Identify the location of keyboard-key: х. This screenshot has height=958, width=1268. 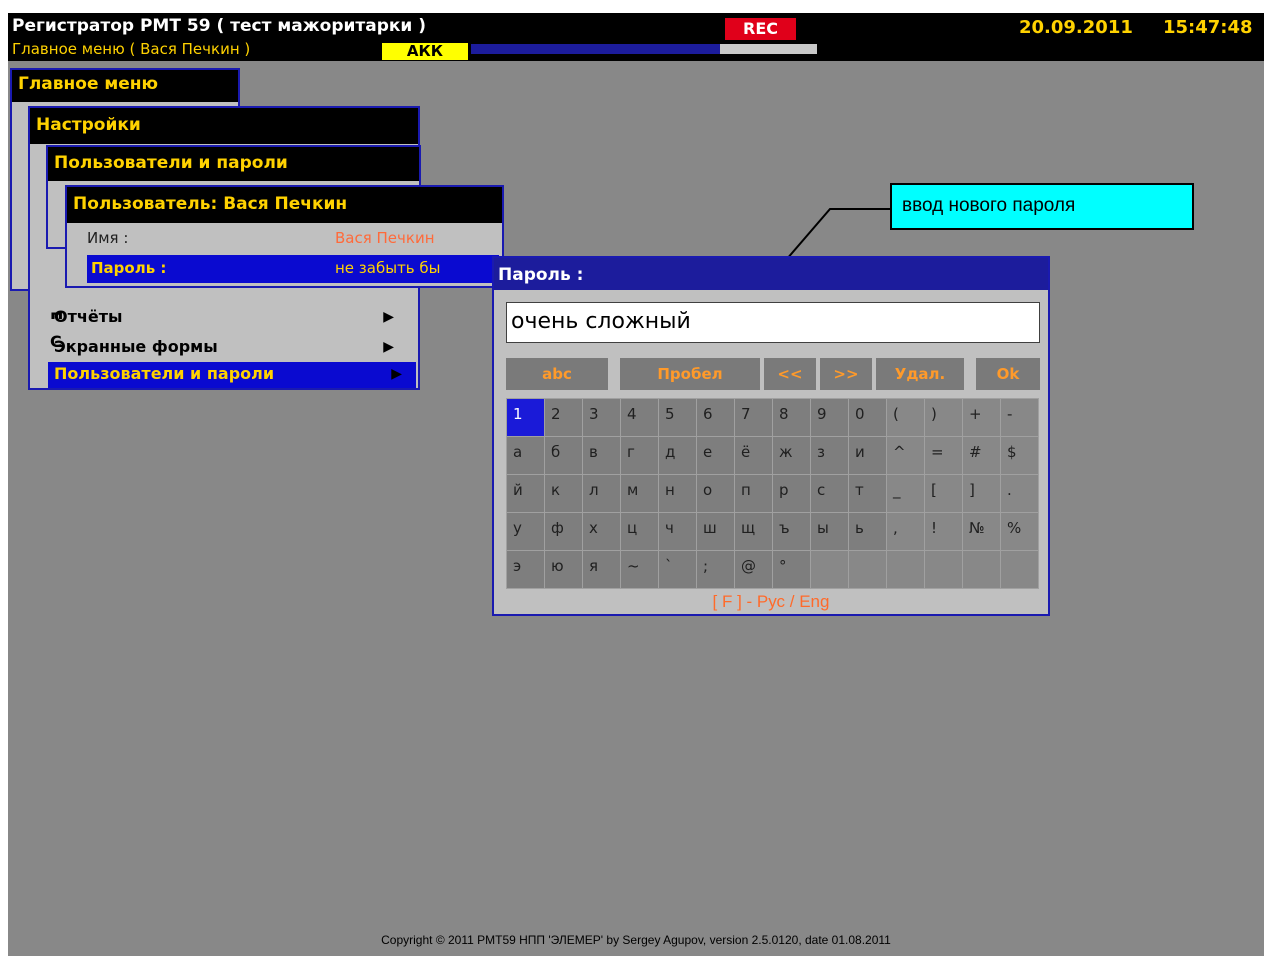
(602, 532).